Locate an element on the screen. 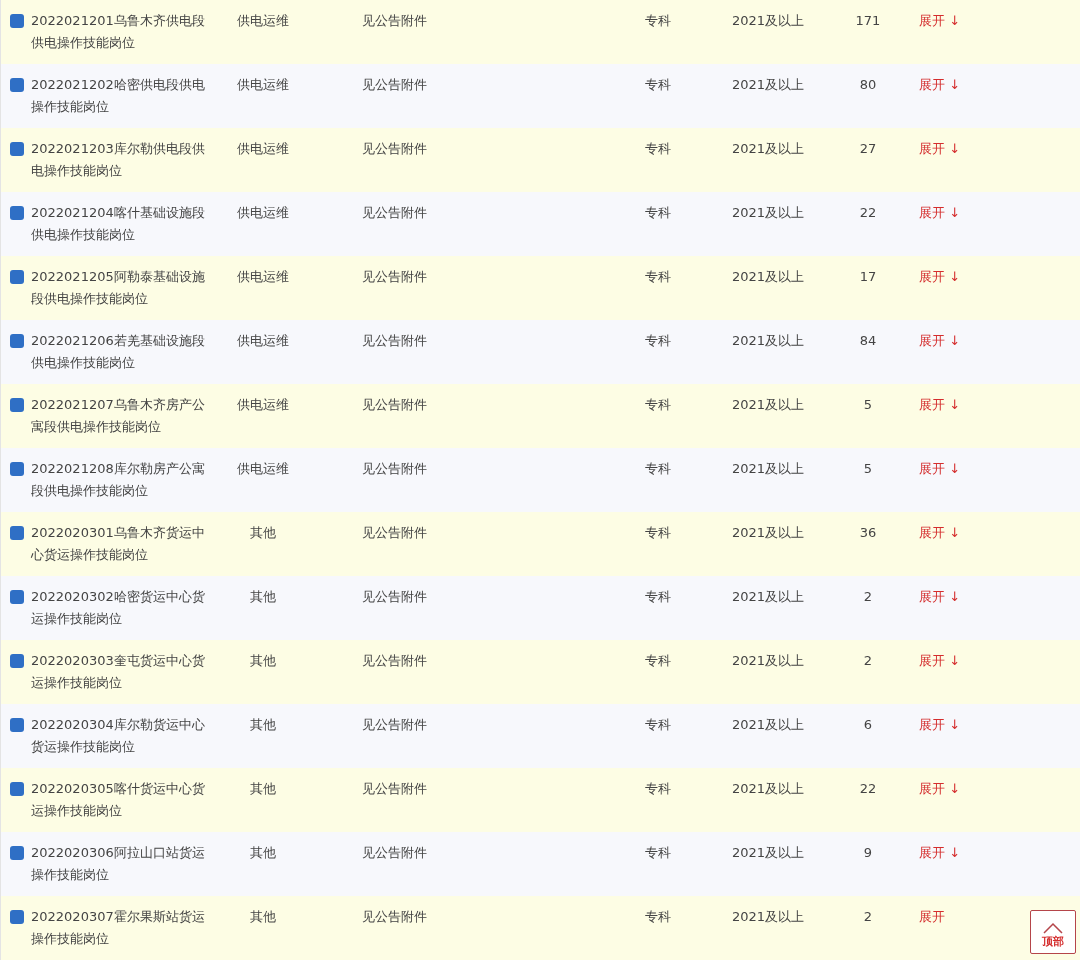  position-name: 2022020307霍尔果斯站货运操作技能岗位 is located at coordinates (118, 928).